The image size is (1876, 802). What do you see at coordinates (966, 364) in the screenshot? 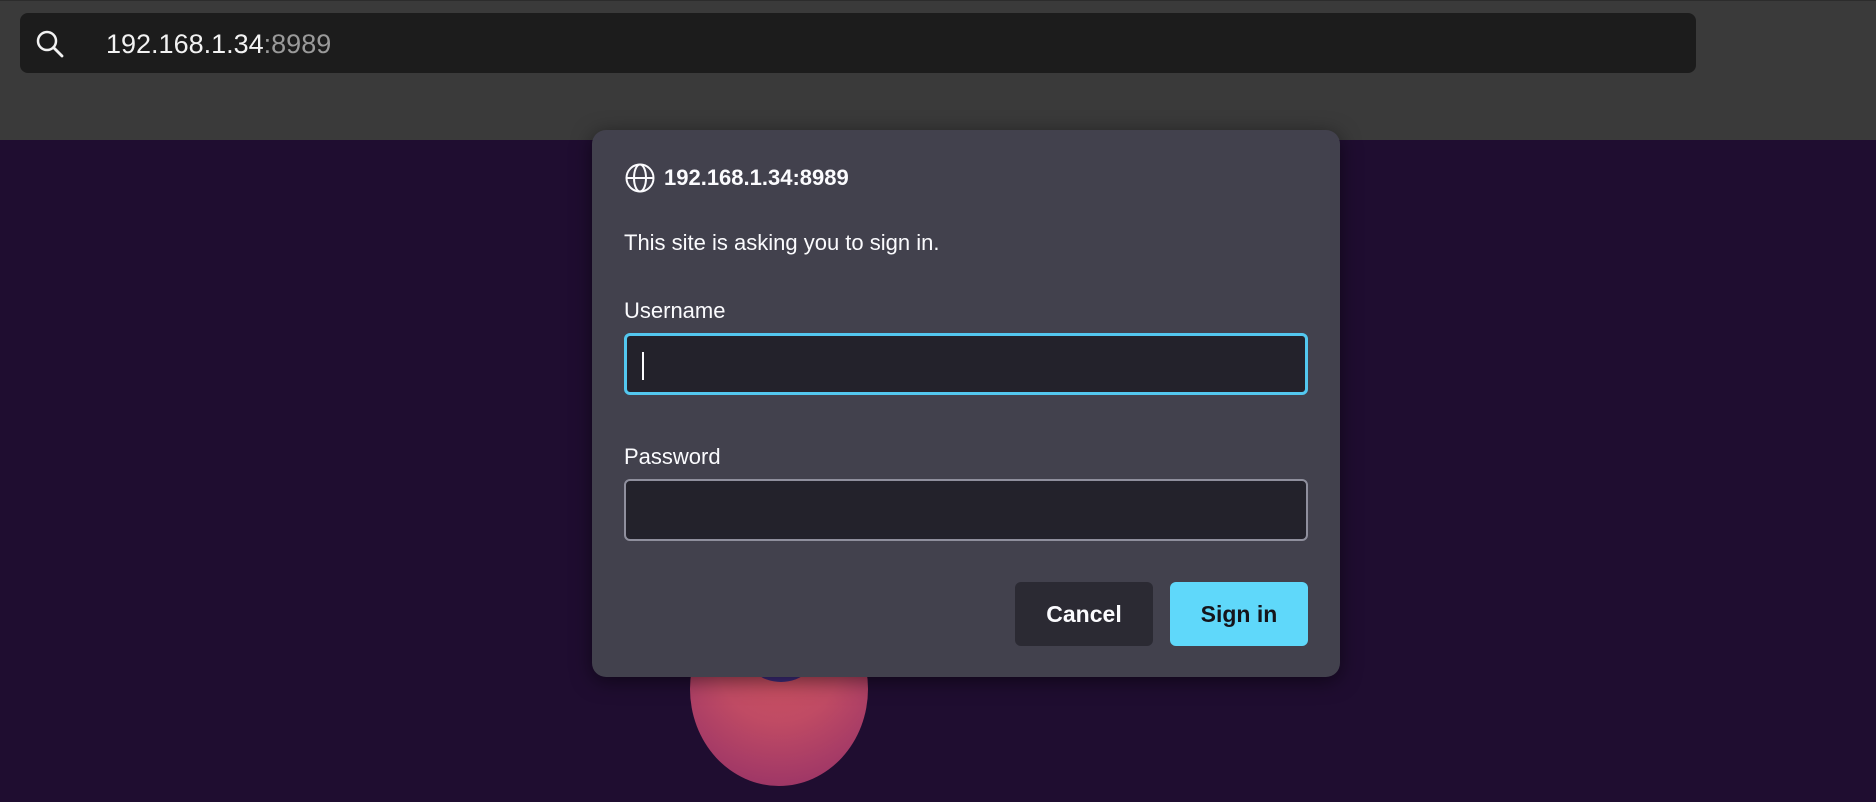
I see `username-field` at bounding box center [966, 364].